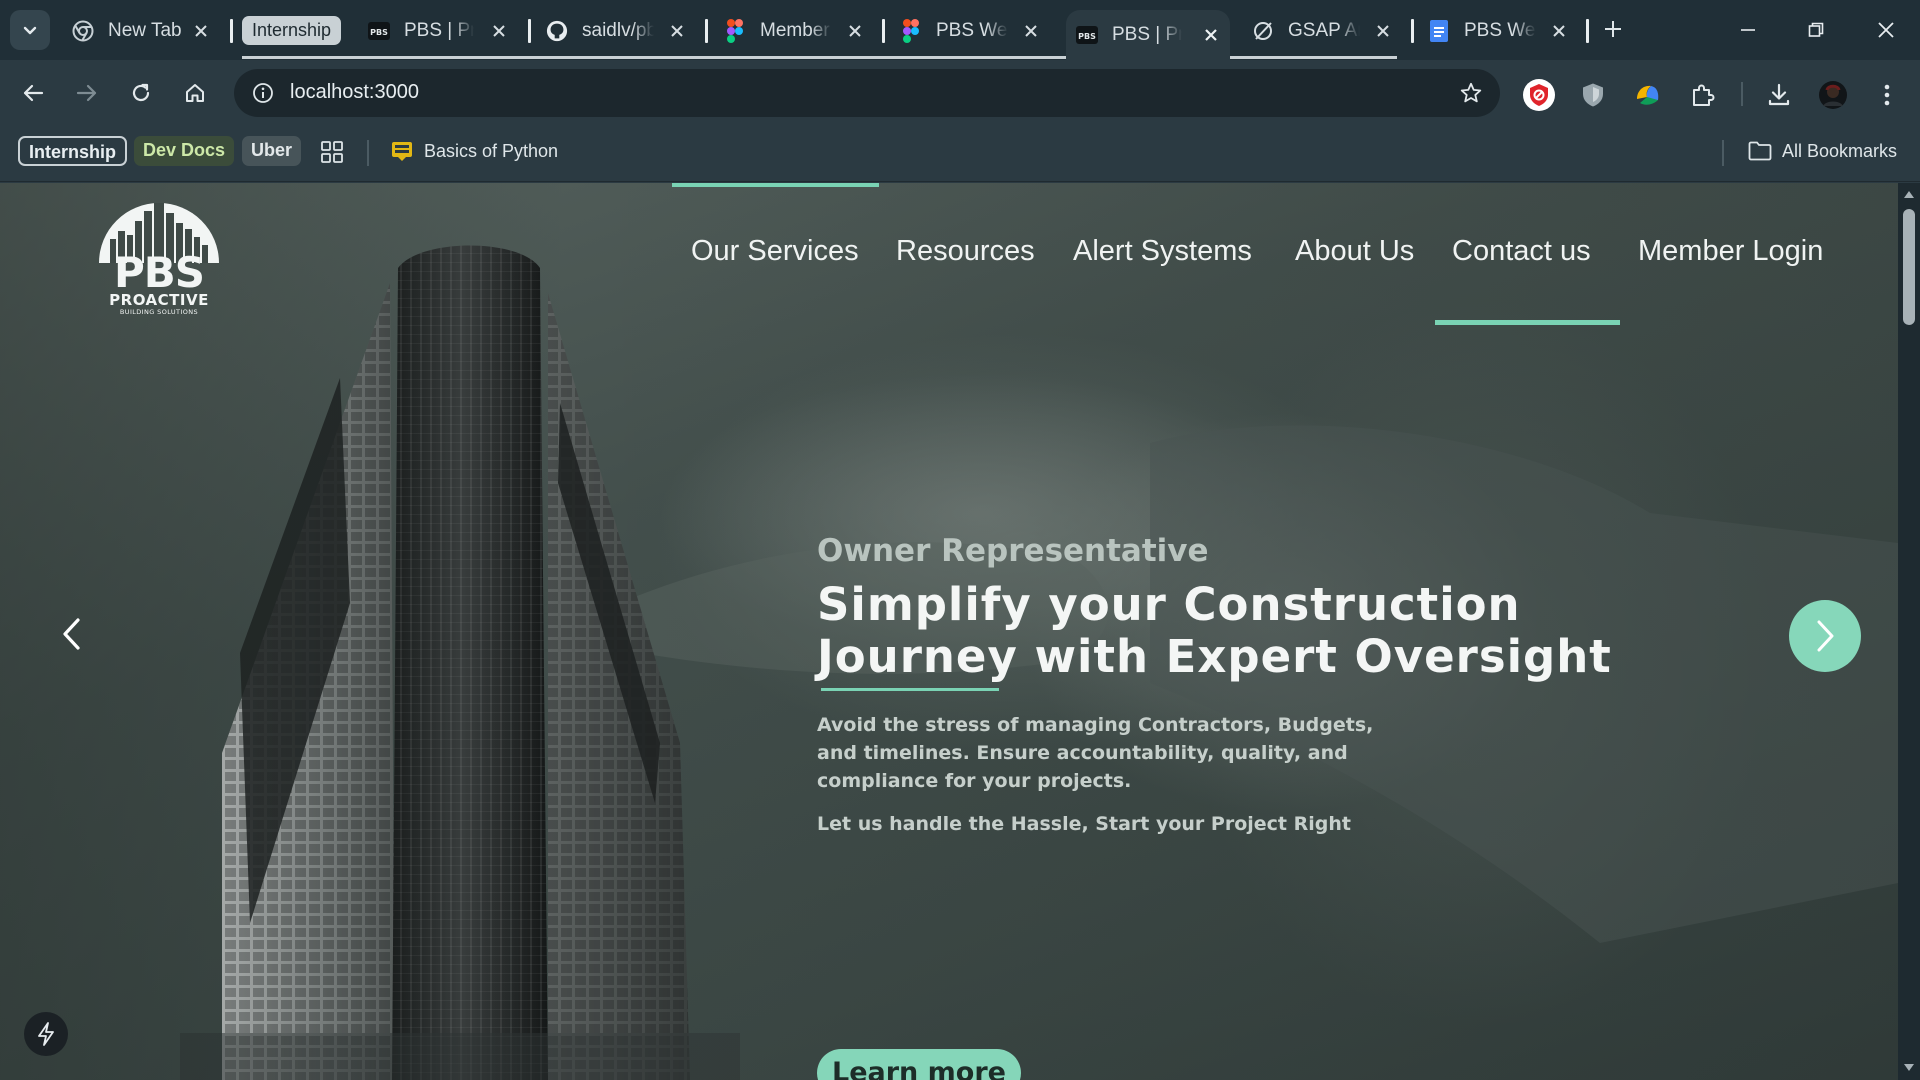 The image size is (1920, 1080). What do you see at coordinates (1840, 150) in the screenshot?
I see `all-bookmarks-label: All Bookmarks` at bounding box center [1840, 150].